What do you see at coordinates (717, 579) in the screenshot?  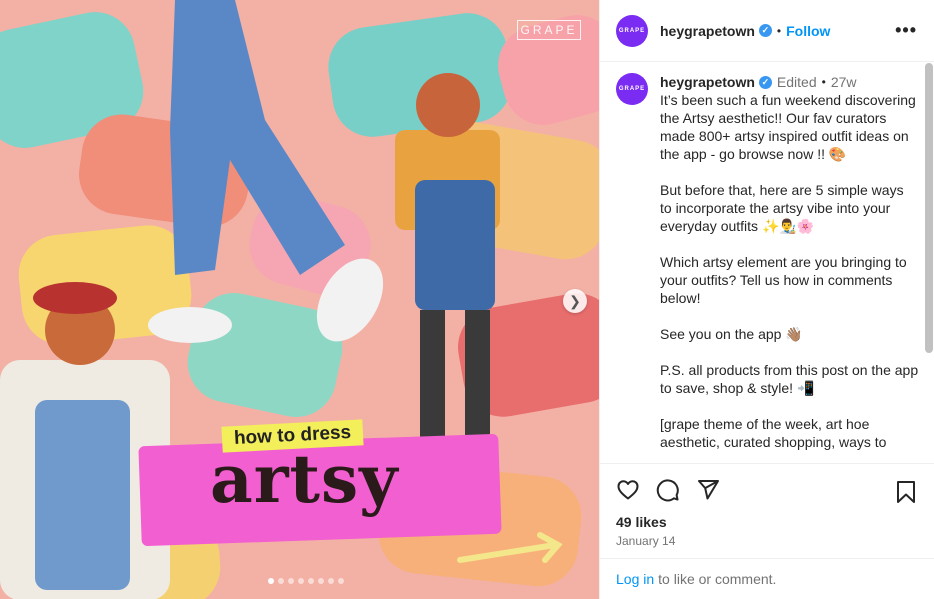 I see `login-prompt-text: to like or comment.` at bounding box center [717, 579].